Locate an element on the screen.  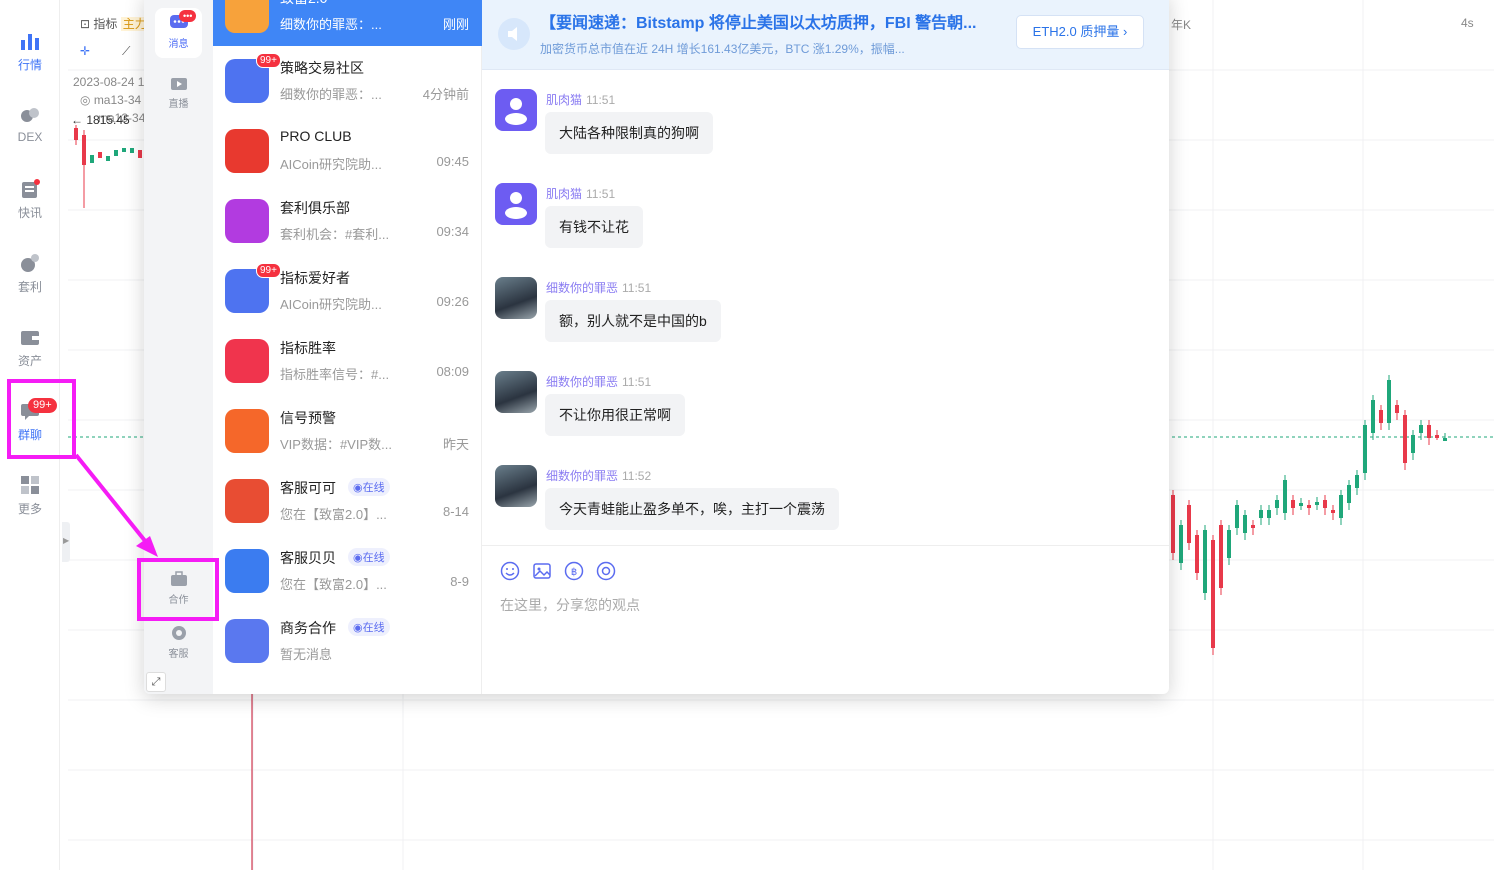
conversation-time: 09:34 is located at coordinates (452, 231).